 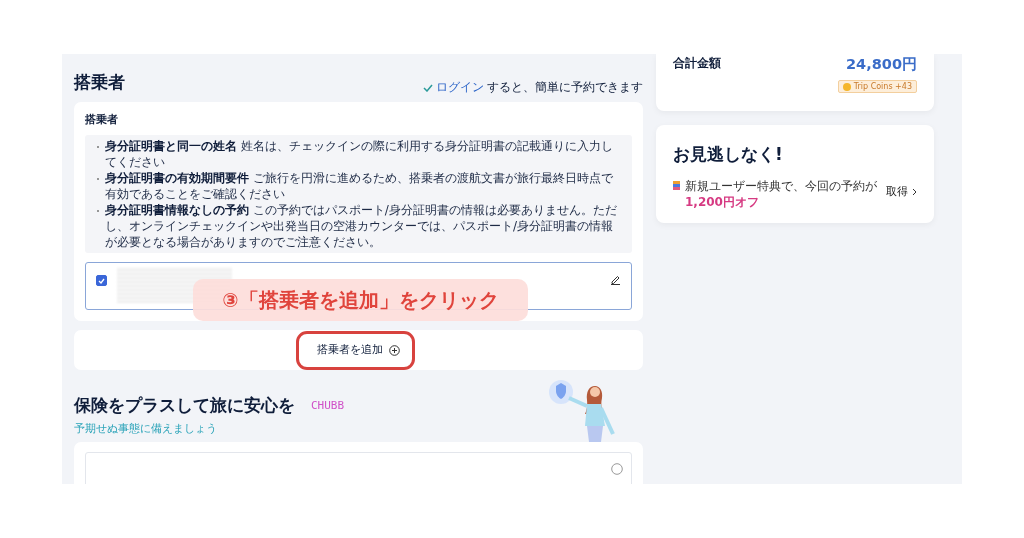 What do you see at coordinates (881, 64) in the screenshot?
I see `total-price: 24,800円` at bounding box center [881, 64].